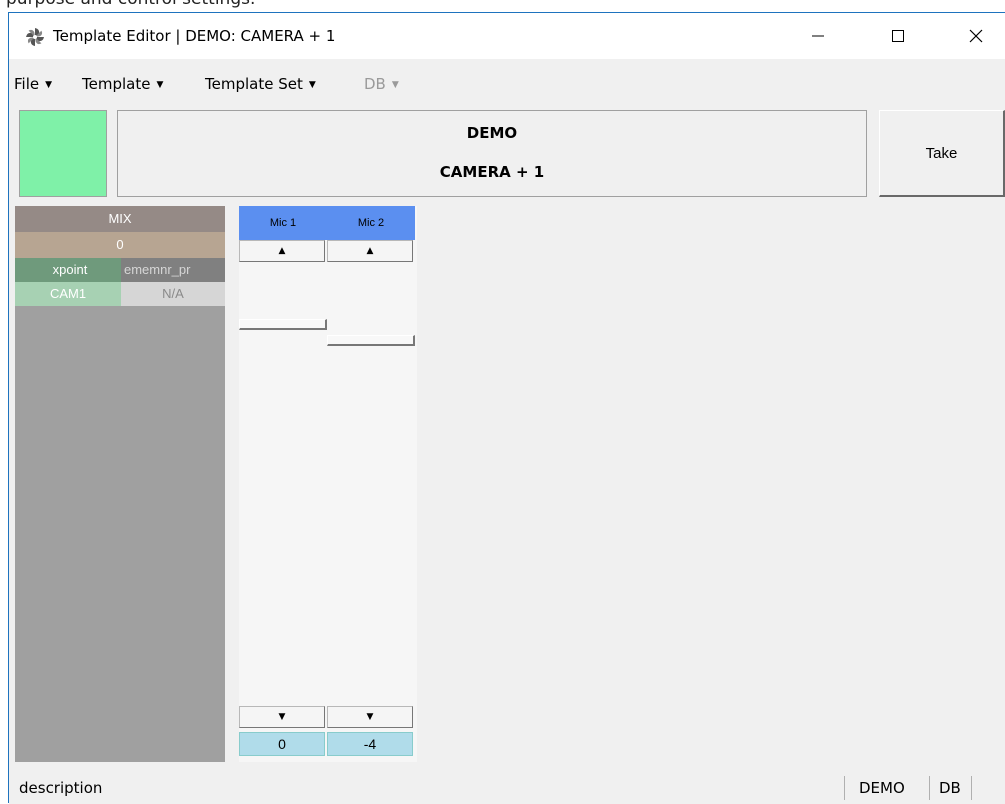 This screenshot has width=1005, height=804. I want to click on mix-cell-ememnr: N/A, so click(173, 294).